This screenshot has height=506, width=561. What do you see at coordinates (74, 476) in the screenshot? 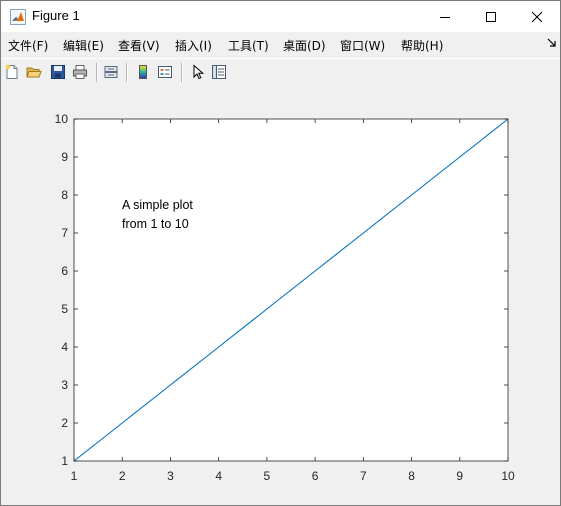
I see `x-tick-label: 1` at bounding box center [74, 476].